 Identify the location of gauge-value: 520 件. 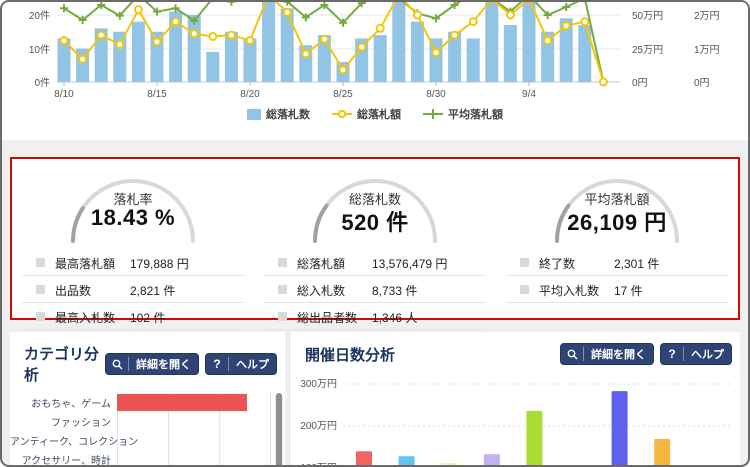
(375, 222).